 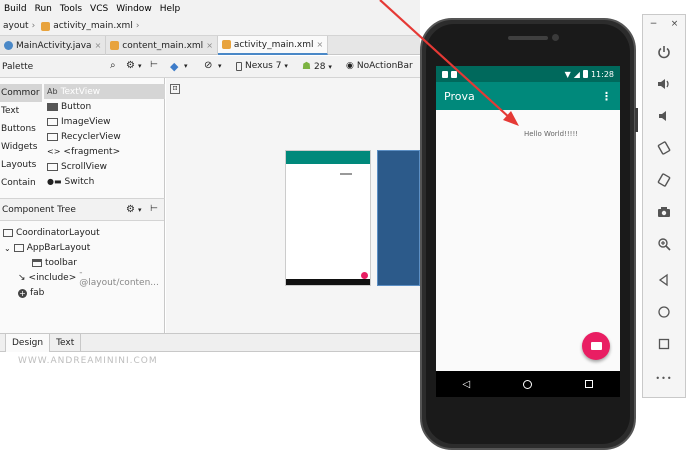 I want to click on back-icon, so click(x=663, y=280).